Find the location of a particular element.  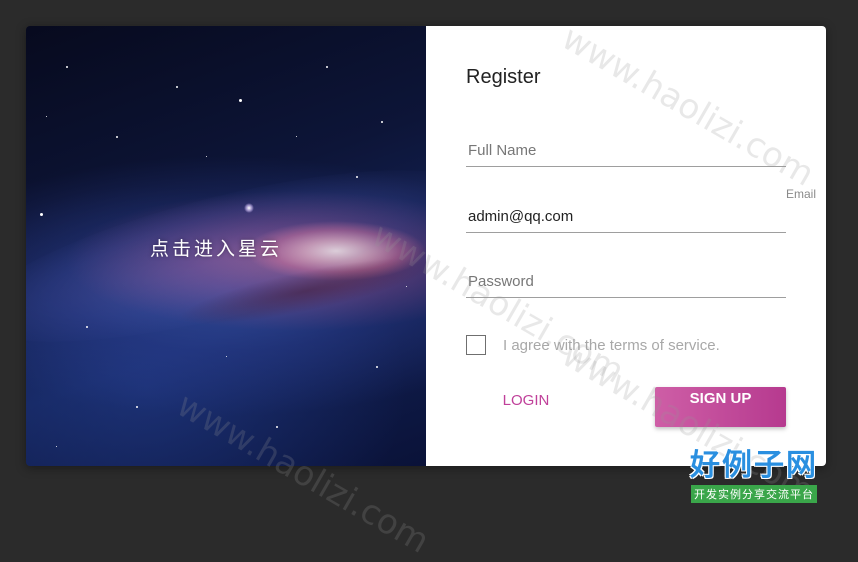

brand-logo: 好例子网 开发实例分享交流平台 is located at coordinates (754, 476).